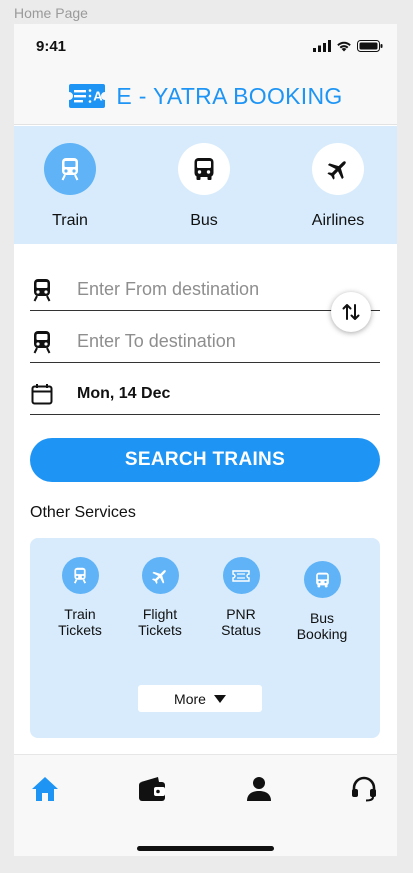  Describe the element at coordinates (241, 614) in the screenshot. I see `service-pnr-line1: PNR` at that location.